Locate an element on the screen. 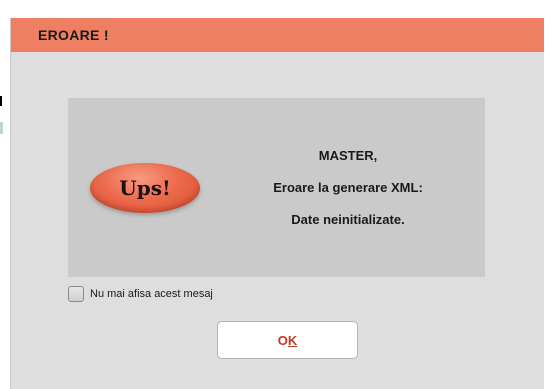 Image resolution: width=551 pixels, height=389 pixels. message-line-error: Eroare la generare XML: is located at coordinates (348, 187).